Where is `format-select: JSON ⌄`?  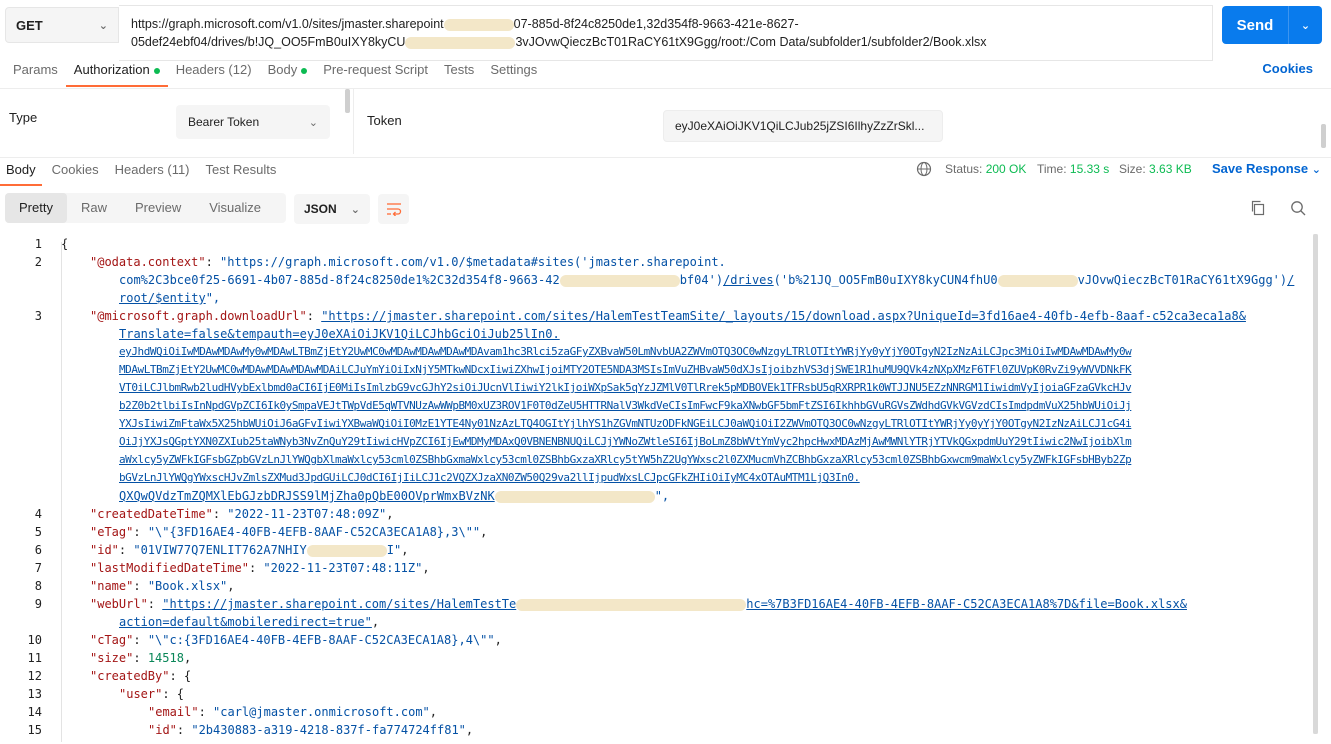 format-select: JSON ⌄ is located at coordinates (332, 209).